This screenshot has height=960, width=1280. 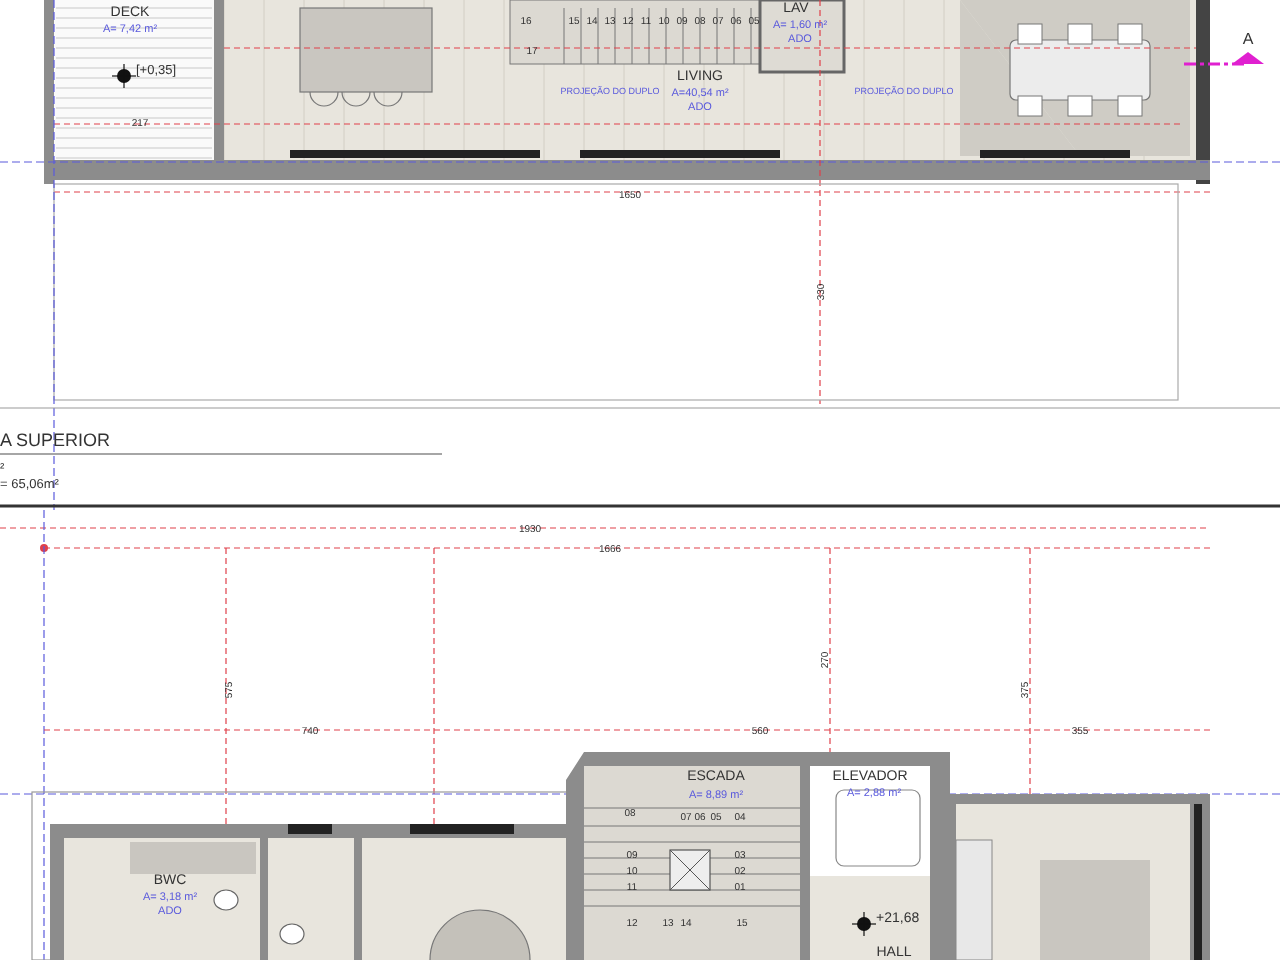 I want to click on sheet-title: A SUPERIOR, so click(x=55, y=440).